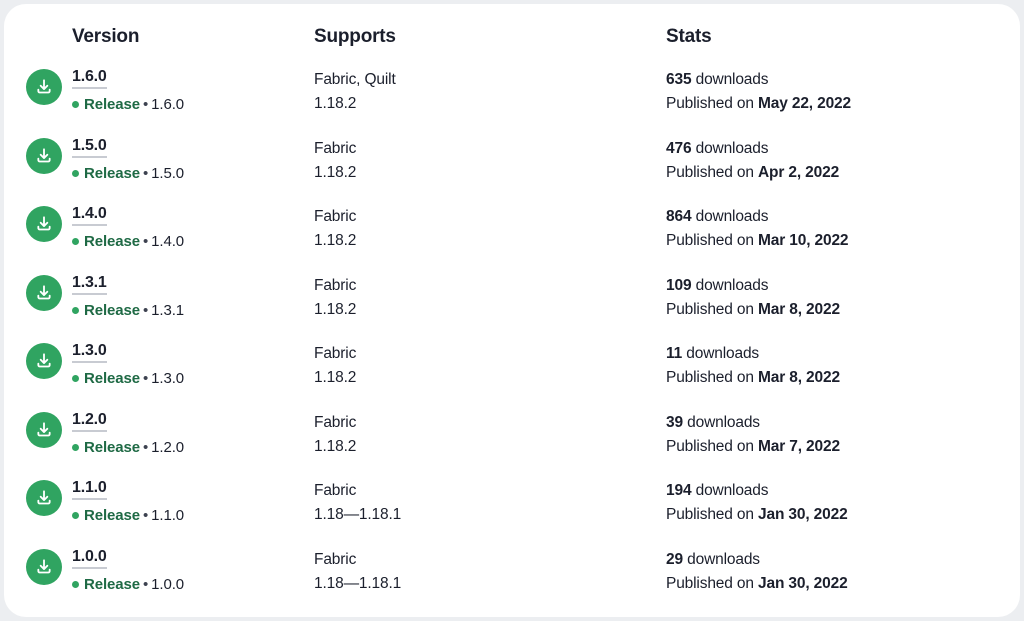 Image resolution: width=1024 pixels, height=621 pixels. I want to click on version-link: 1.3.0, so click(89, 352).